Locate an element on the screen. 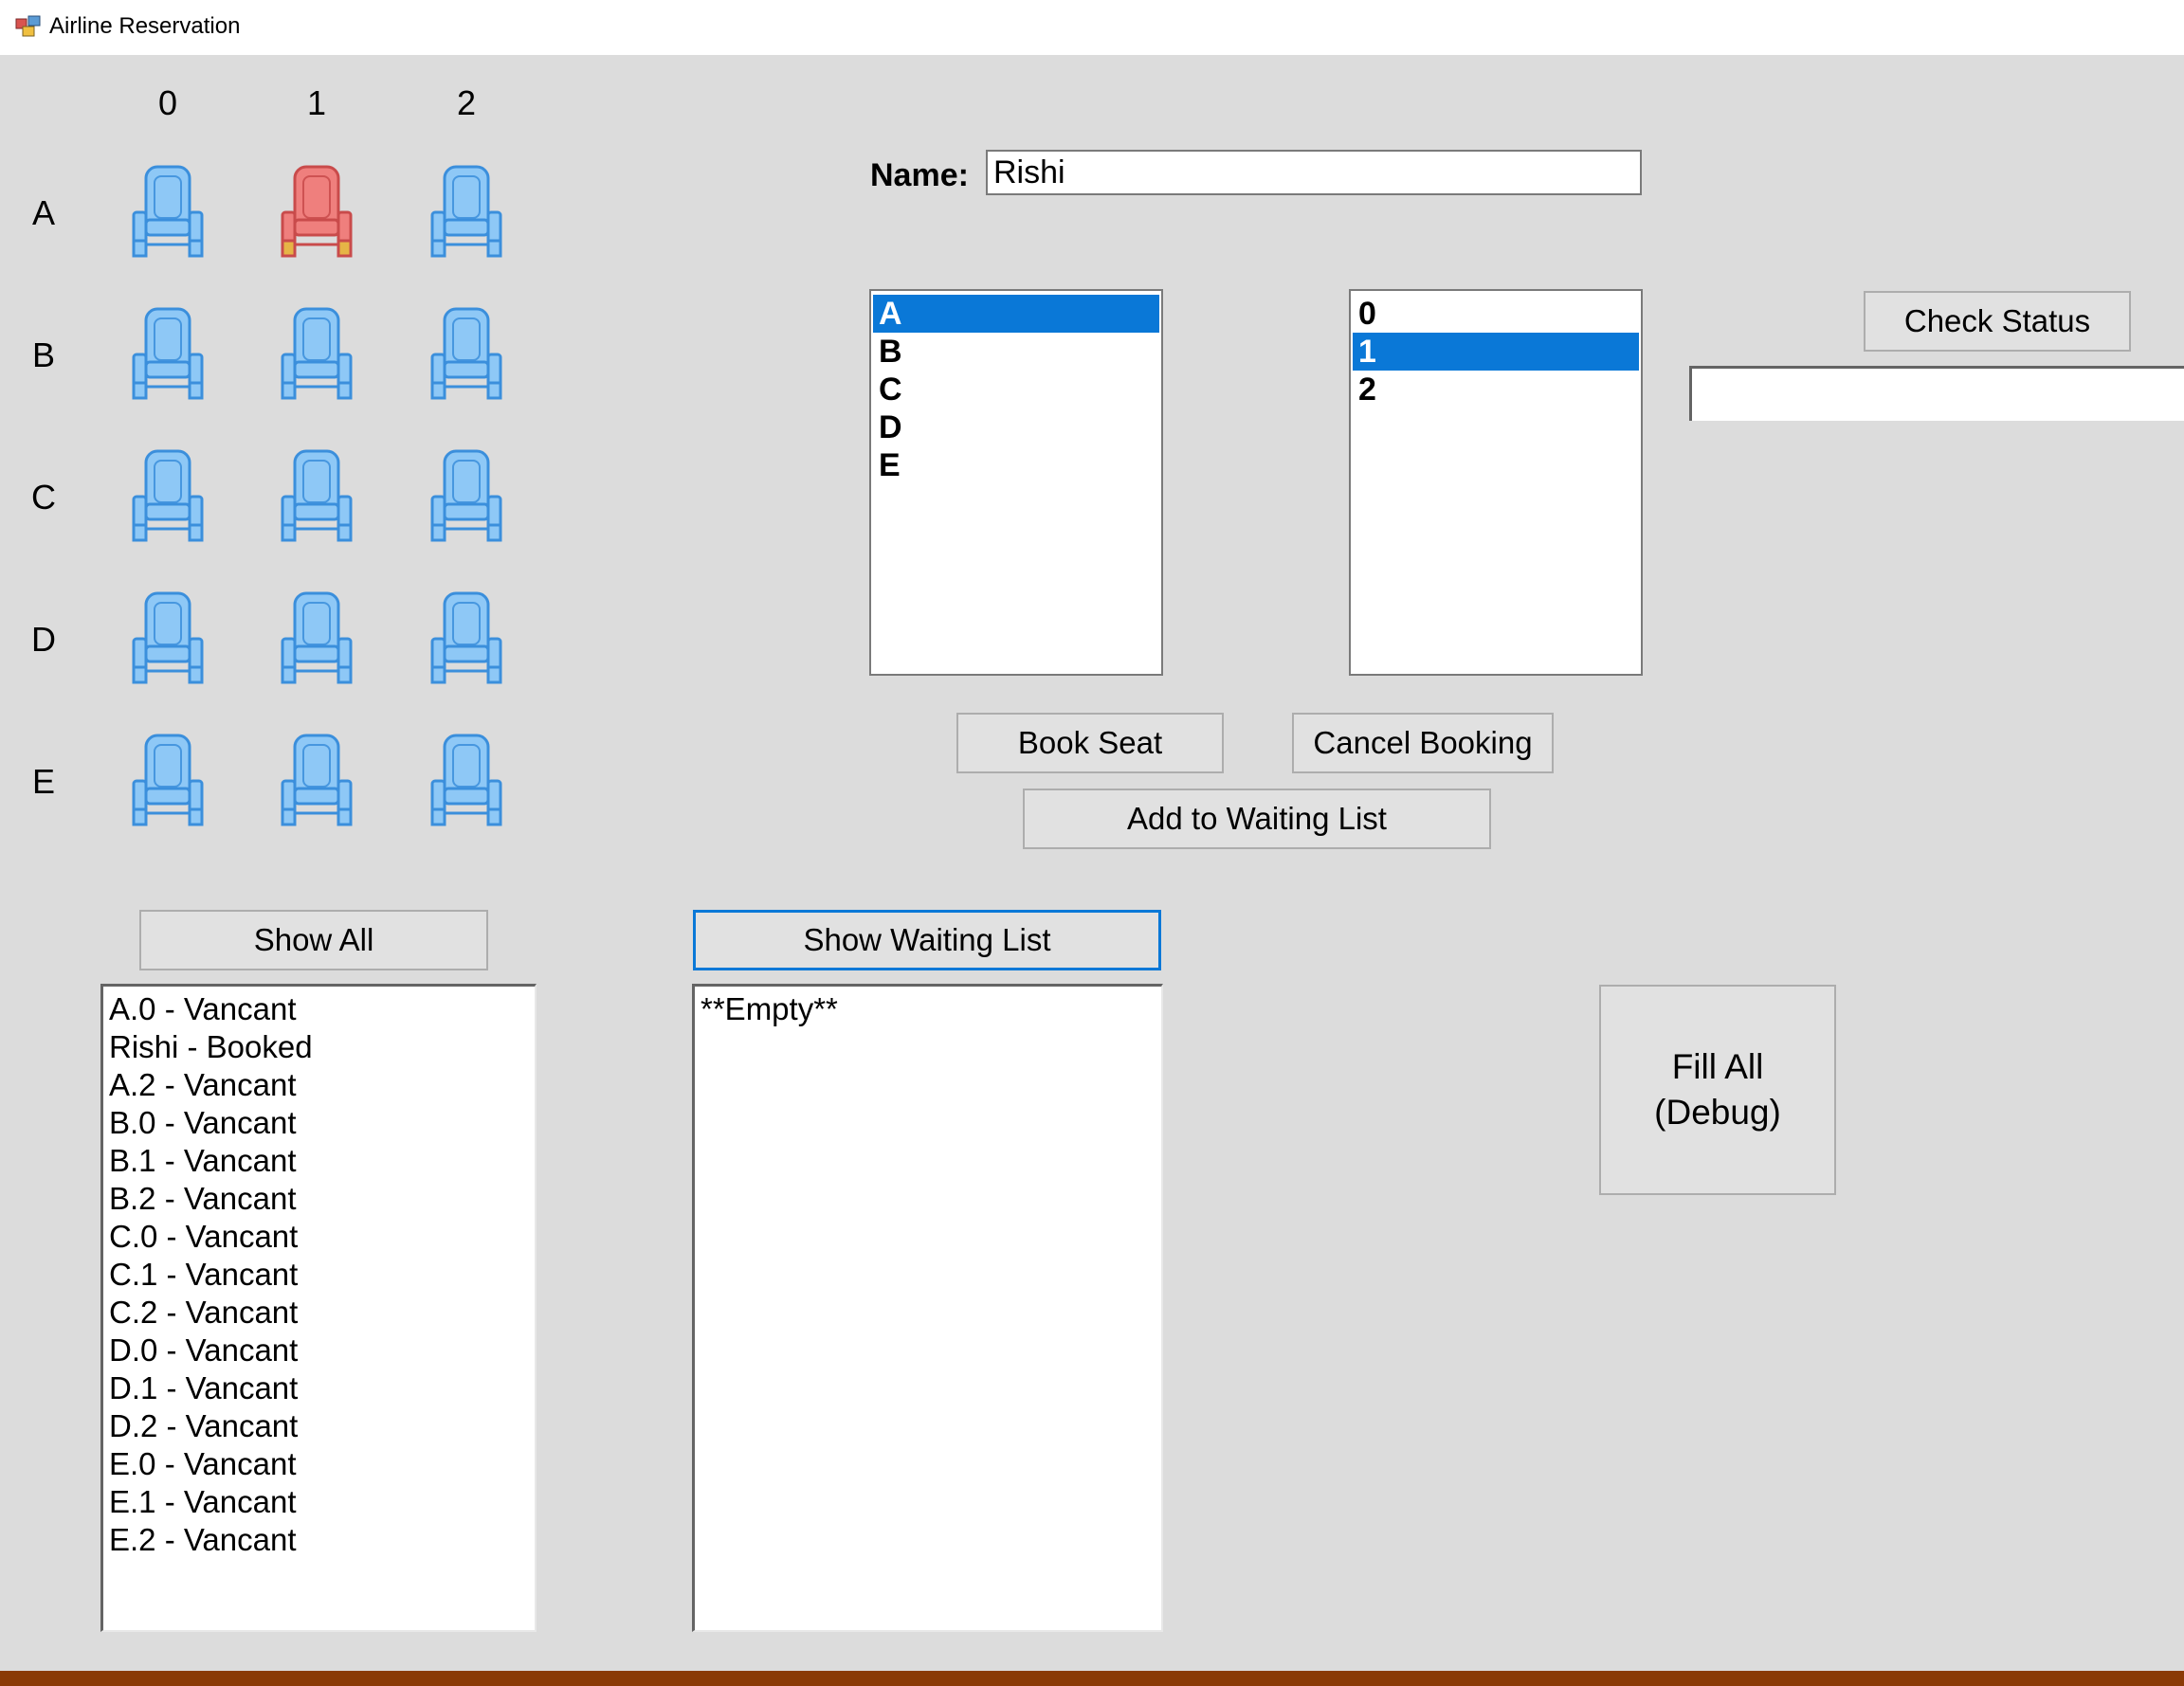  seat-status-item: Rishi - Booked is located at coordinates (321, 1047).